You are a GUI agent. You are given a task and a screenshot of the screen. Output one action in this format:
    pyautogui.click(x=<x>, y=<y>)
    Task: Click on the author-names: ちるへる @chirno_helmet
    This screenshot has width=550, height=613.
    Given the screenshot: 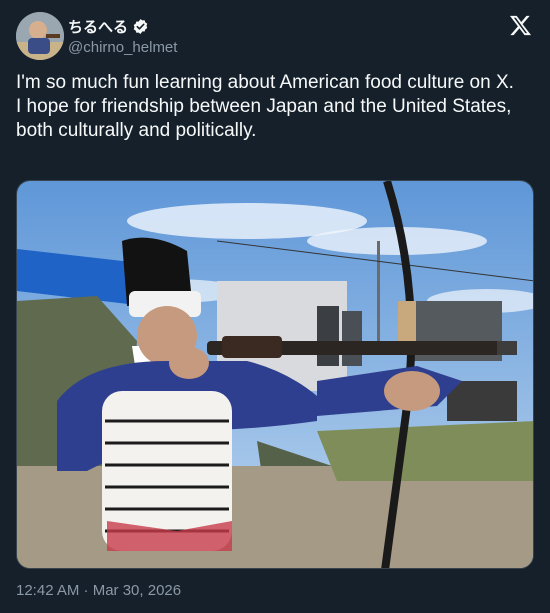 What is the action you would take?
    pyautogui.click(x=122, y=36)
    